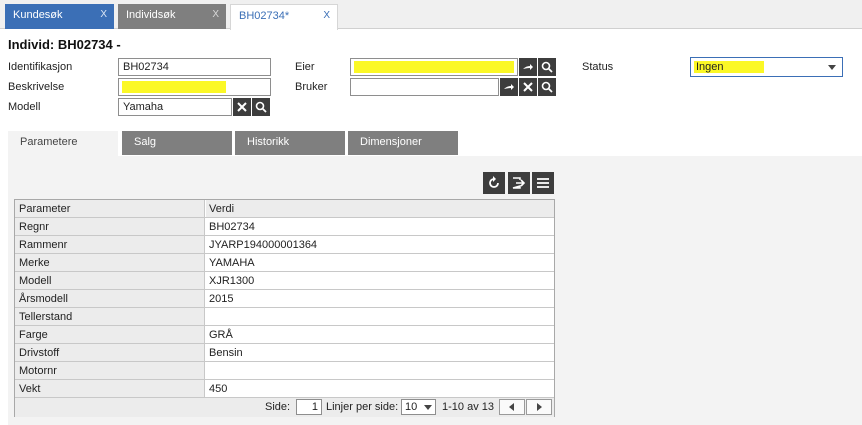 This screenshot has width=862, height=425. What do you see at coordinates (305, 67) in the screenshot?
I see `eier-label: Eier` at bounding box center [305, 67].